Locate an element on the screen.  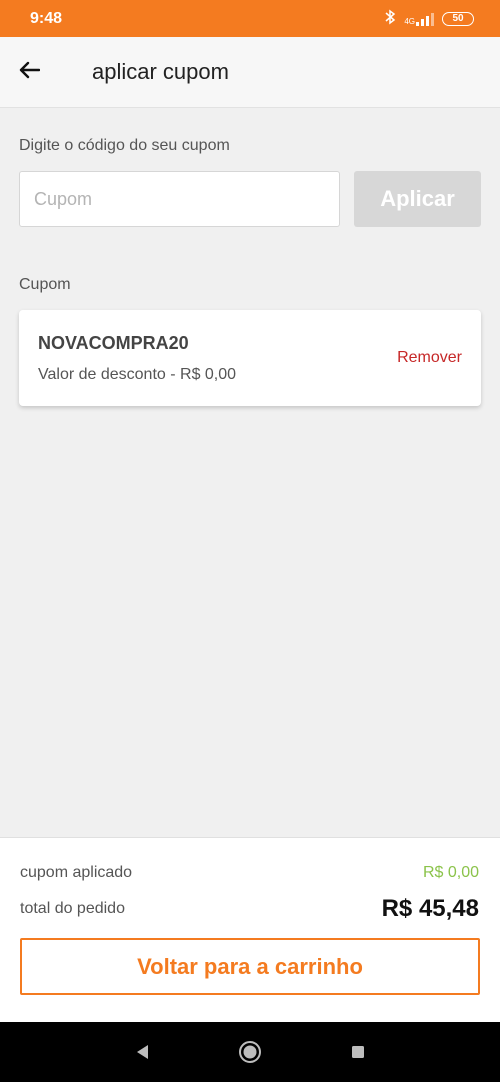
circle-home-icon is located at coordinates (250, 1052).